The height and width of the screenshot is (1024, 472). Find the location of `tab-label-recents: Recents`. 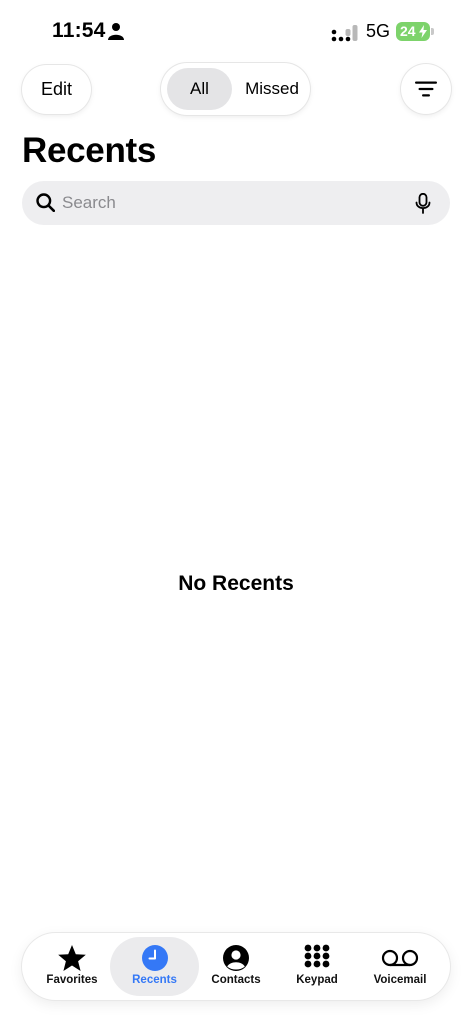

tab-label-recents: Recents is located at coordinates (154, 980).